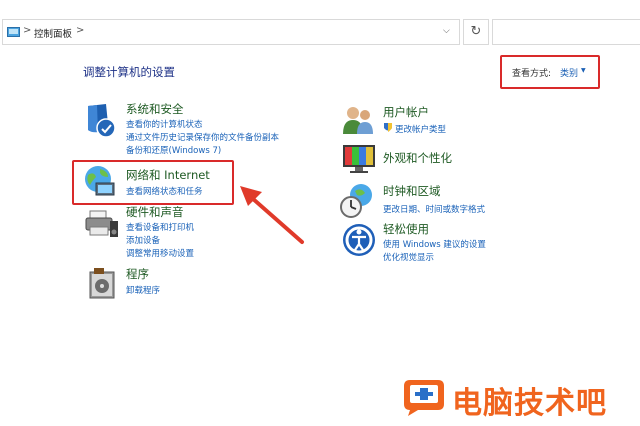 This screenshot has width=640, height=426. I want to click on programs-disc-icon, so click(104, 284).